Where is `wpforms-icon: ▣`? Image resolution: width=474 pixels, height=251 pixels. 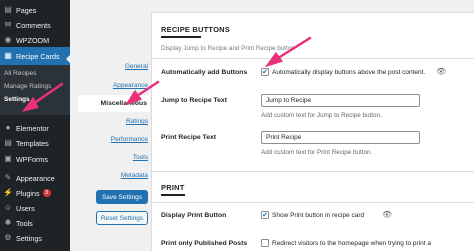 wpforms-icon: ▣ is located at coordinates (8, 158).